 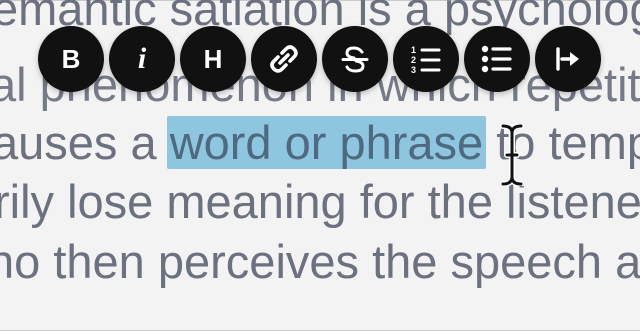 I want to click on ibeam-cursor-icon, so click(x=512, y=155).